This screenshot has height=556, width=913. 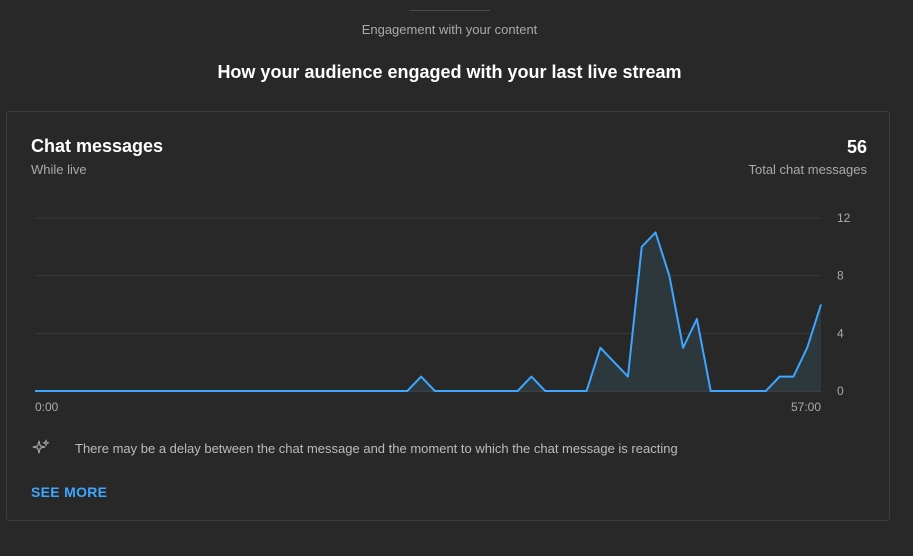 What do you see at coordinates (844, 218) in the screenshot?
I see `y-tick-label-12: 12` at bounding box center [844, 218].